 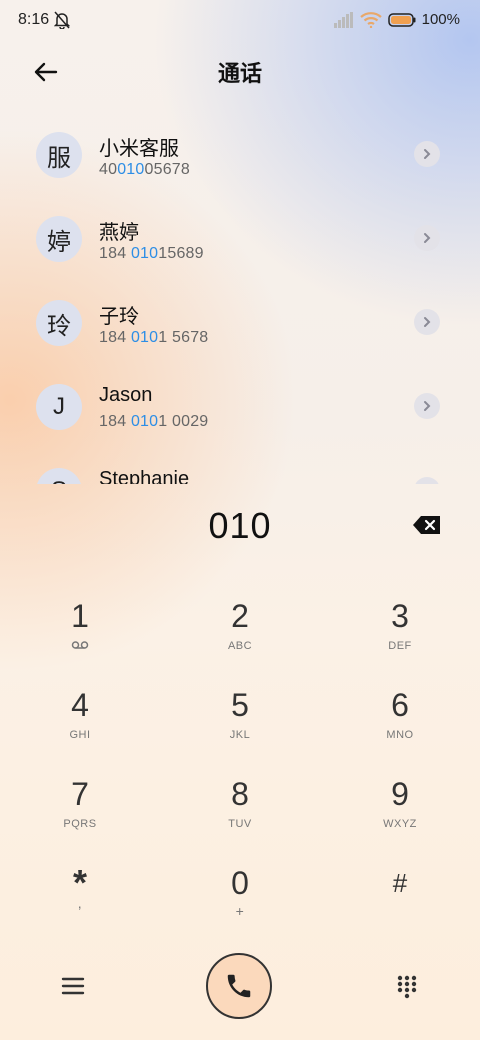 What do you see at coordinates (401, 19) in the screenshot?
I see `battery-icon` at bounding box center [401, 19].